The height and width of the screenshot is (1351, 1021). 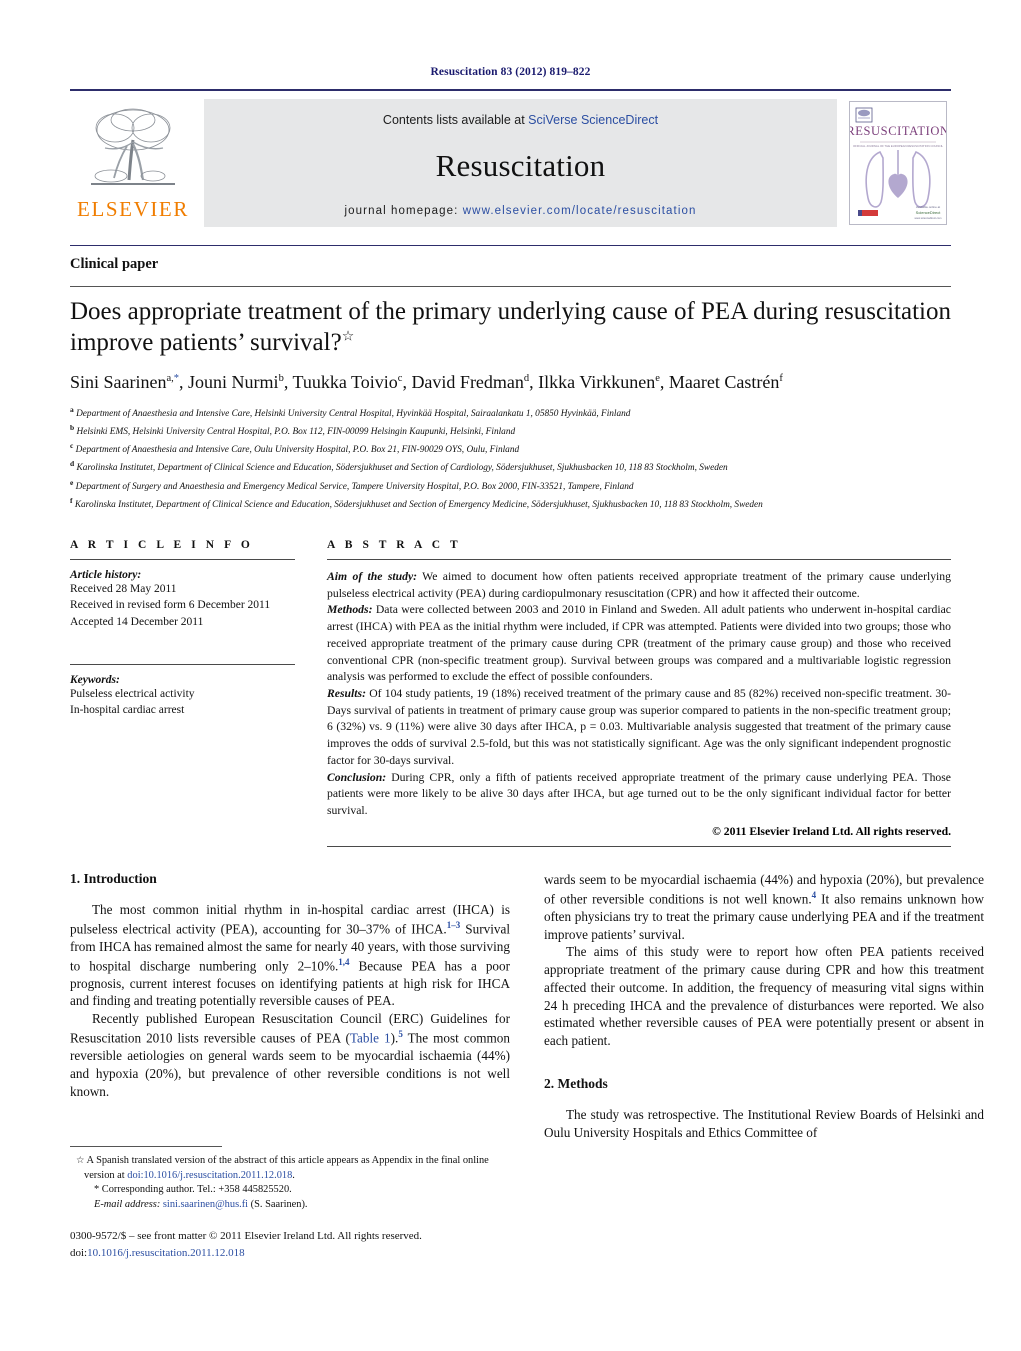 I want to click on email-label: E-mail address:, so click(x=127, y=1204).